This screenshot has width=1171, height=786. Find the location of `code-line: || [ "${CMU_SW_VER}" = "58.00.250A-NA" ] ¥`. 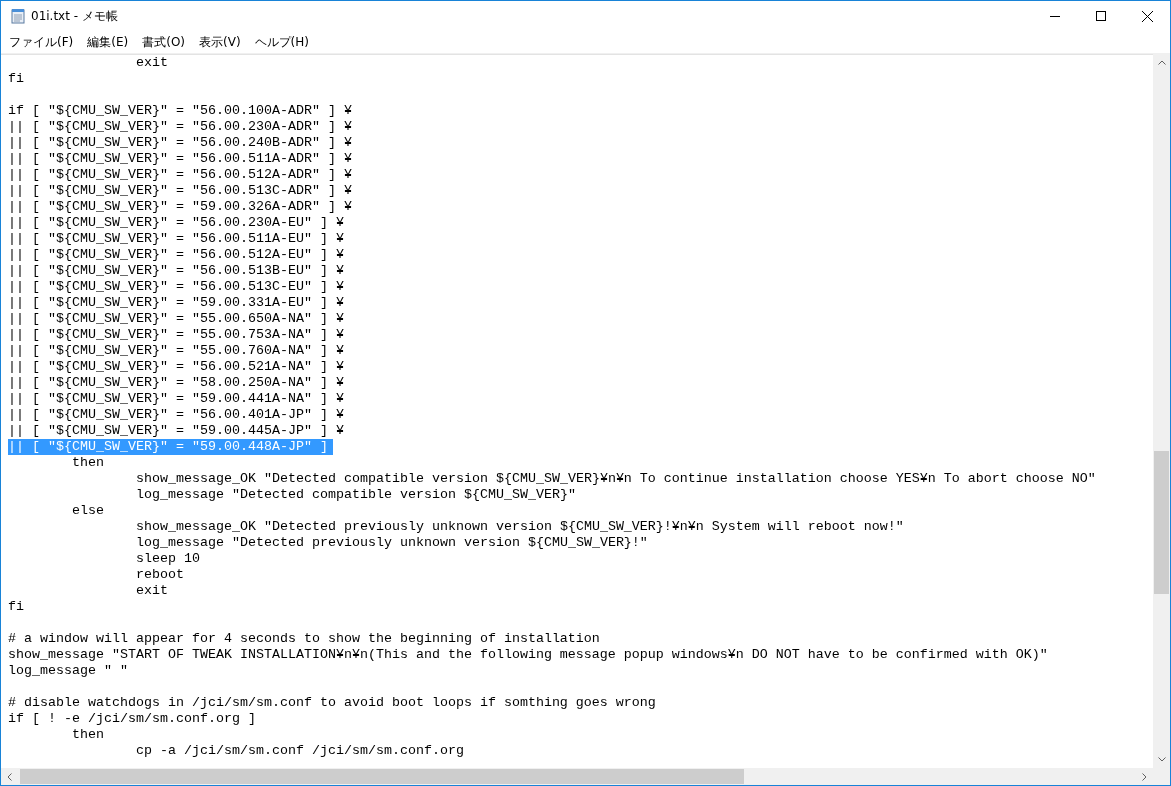

code-line: || [ "${CMU_SW_VER}" = "58.00.250A-NA" ] ¥ is located at coordinates (176, 383).